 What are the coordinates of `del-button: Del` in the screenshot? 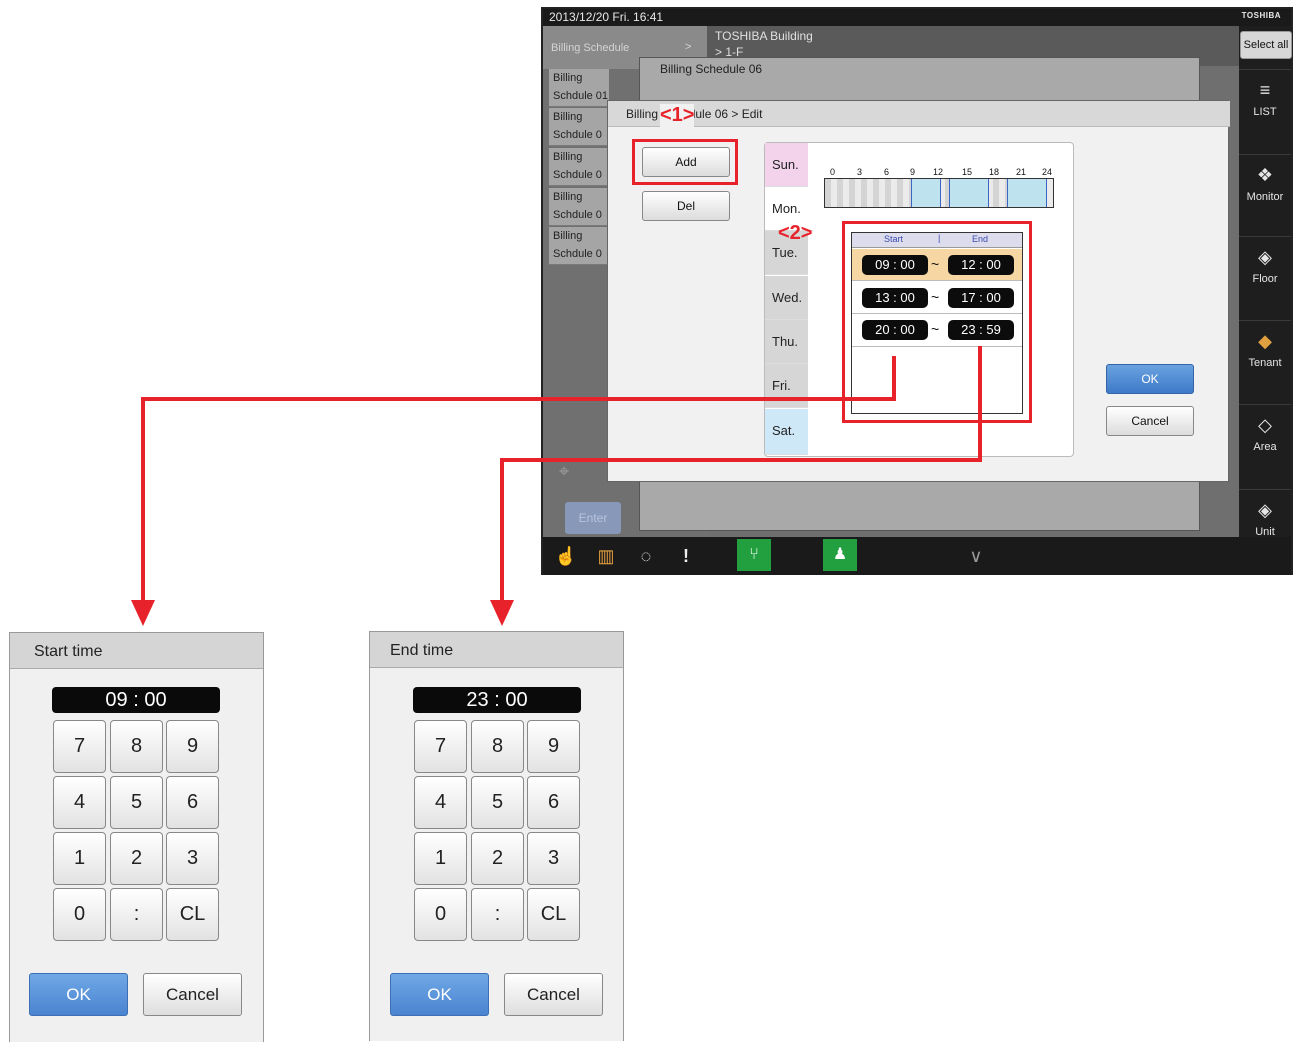 It's located at (686, 206).